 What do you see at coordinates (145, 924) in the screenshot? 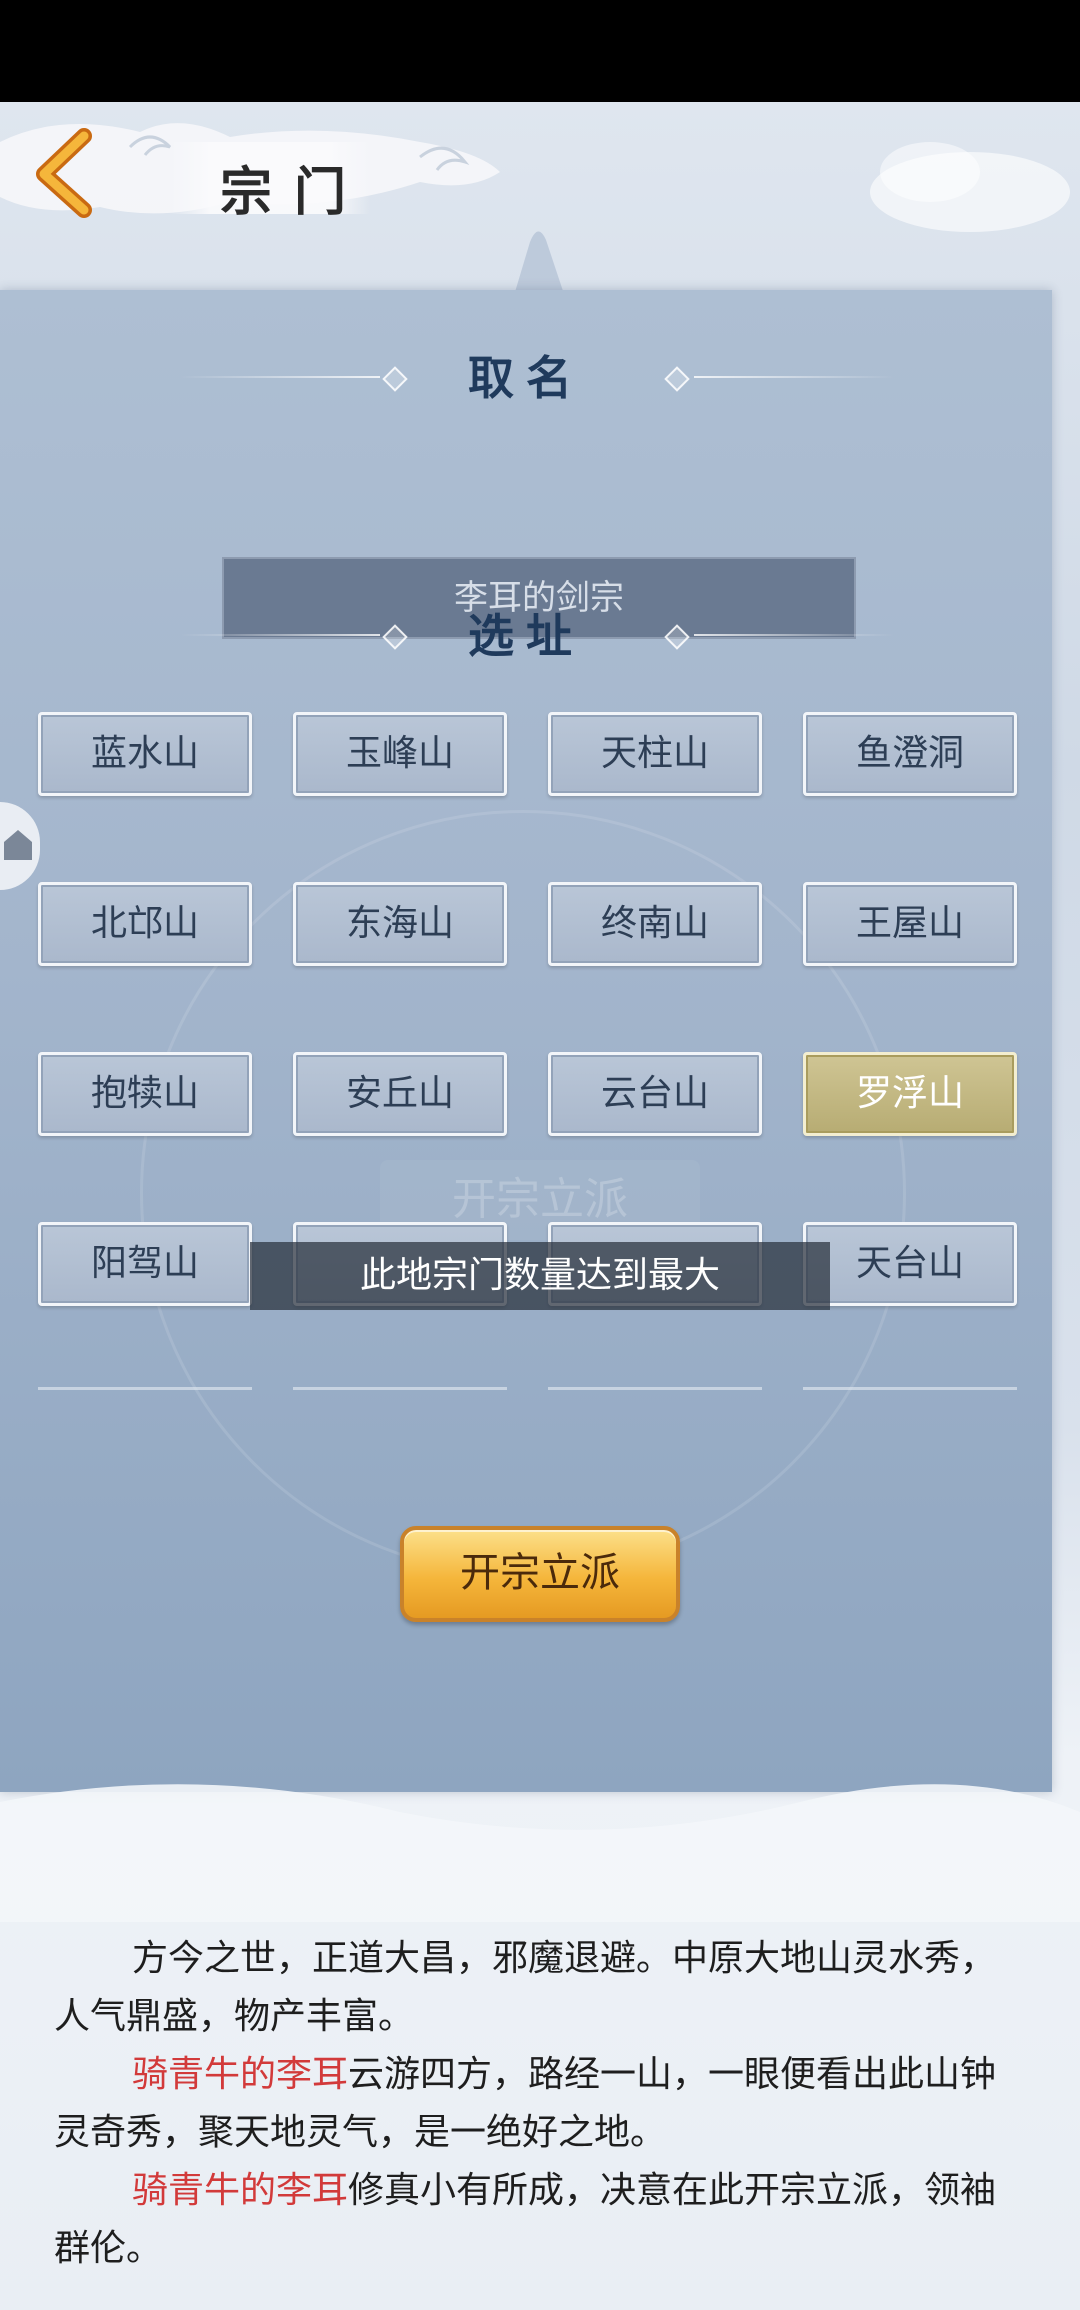
I see `site-button: 北邙山` at bounding box center [145, 924].